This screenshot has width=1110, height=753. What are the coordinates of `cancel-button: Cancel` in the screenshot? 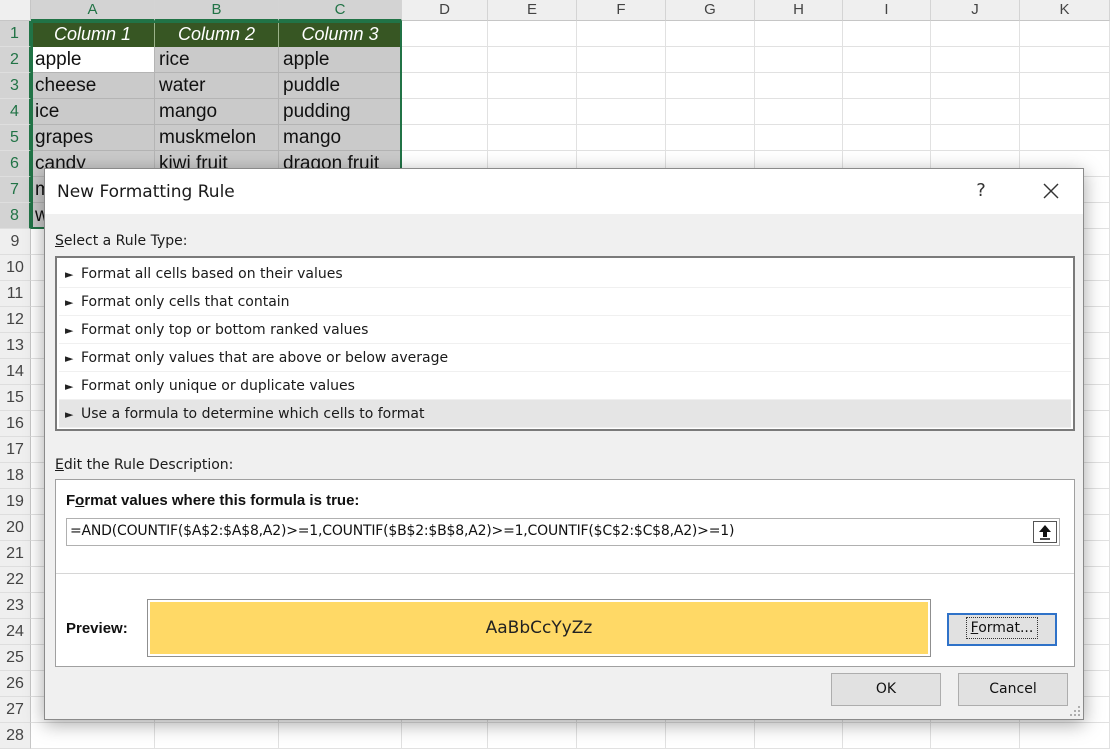 It's located at (1013, 689).